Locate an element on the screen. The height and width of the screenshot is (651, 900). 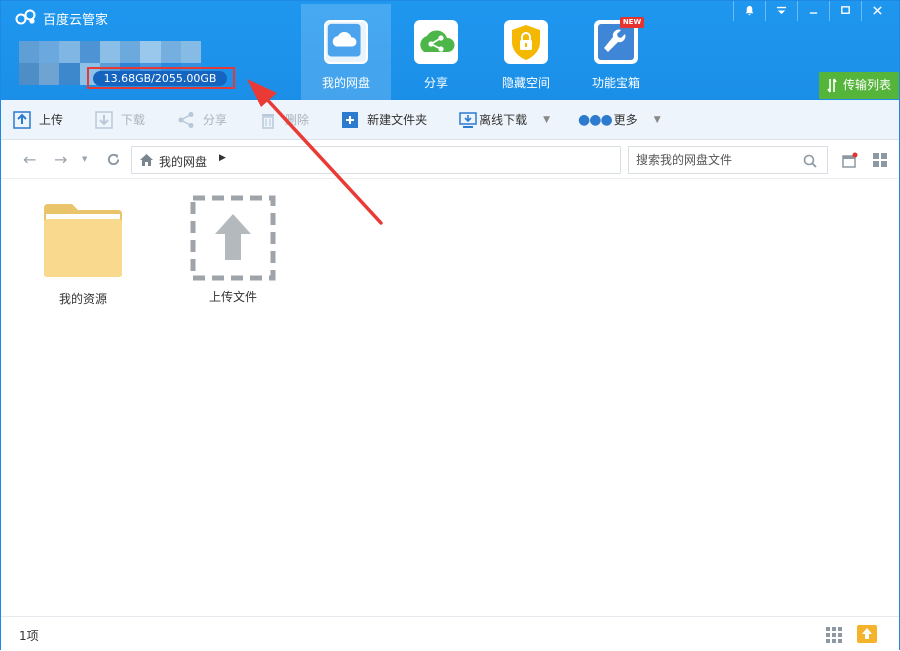
download-label: 下载 is located at coordinates (133, 120).